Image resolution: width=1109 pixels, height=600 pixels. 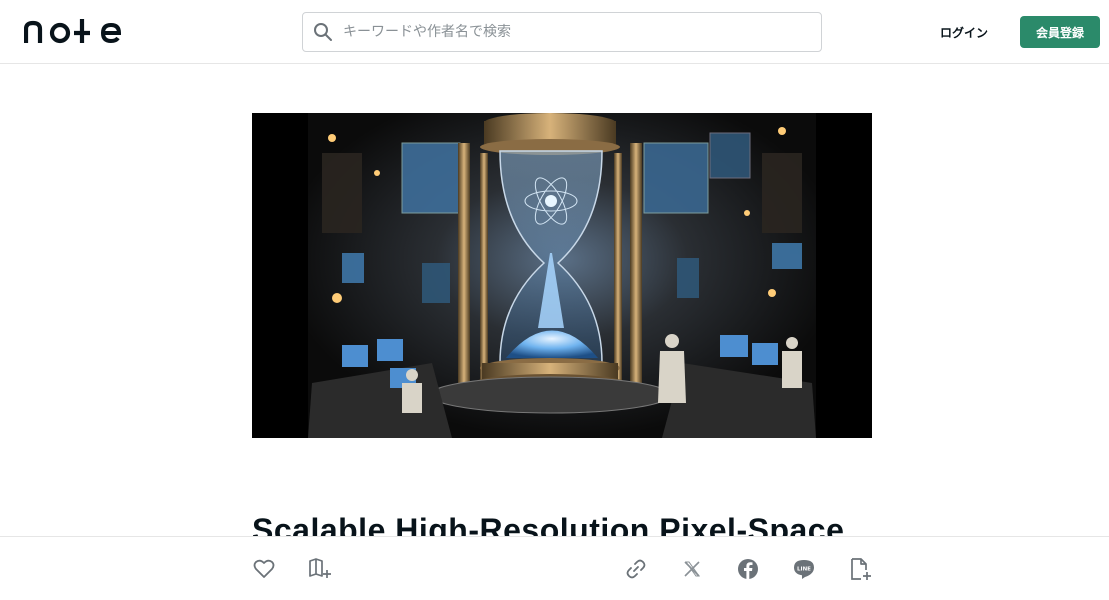 I want to click on add-to-magazine-button, so click(x=320, y=569).